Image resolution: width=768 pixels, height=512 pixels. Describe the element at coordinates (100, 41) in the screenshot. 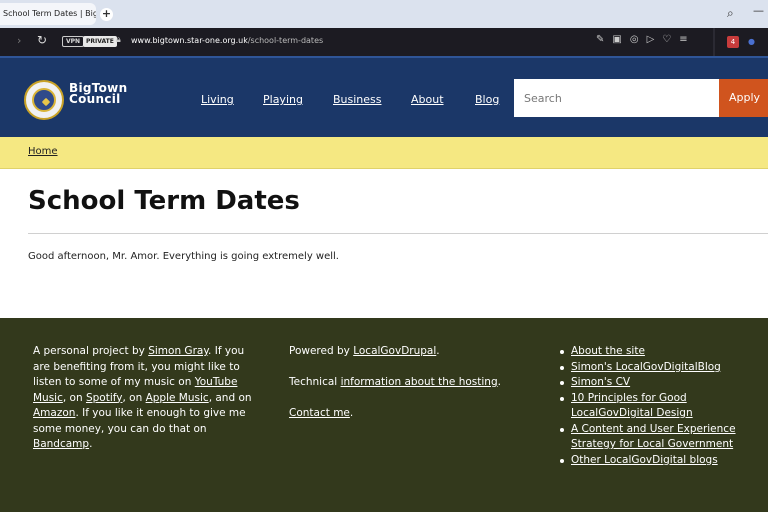

I see `private-badge: PRIVATE` at that location.